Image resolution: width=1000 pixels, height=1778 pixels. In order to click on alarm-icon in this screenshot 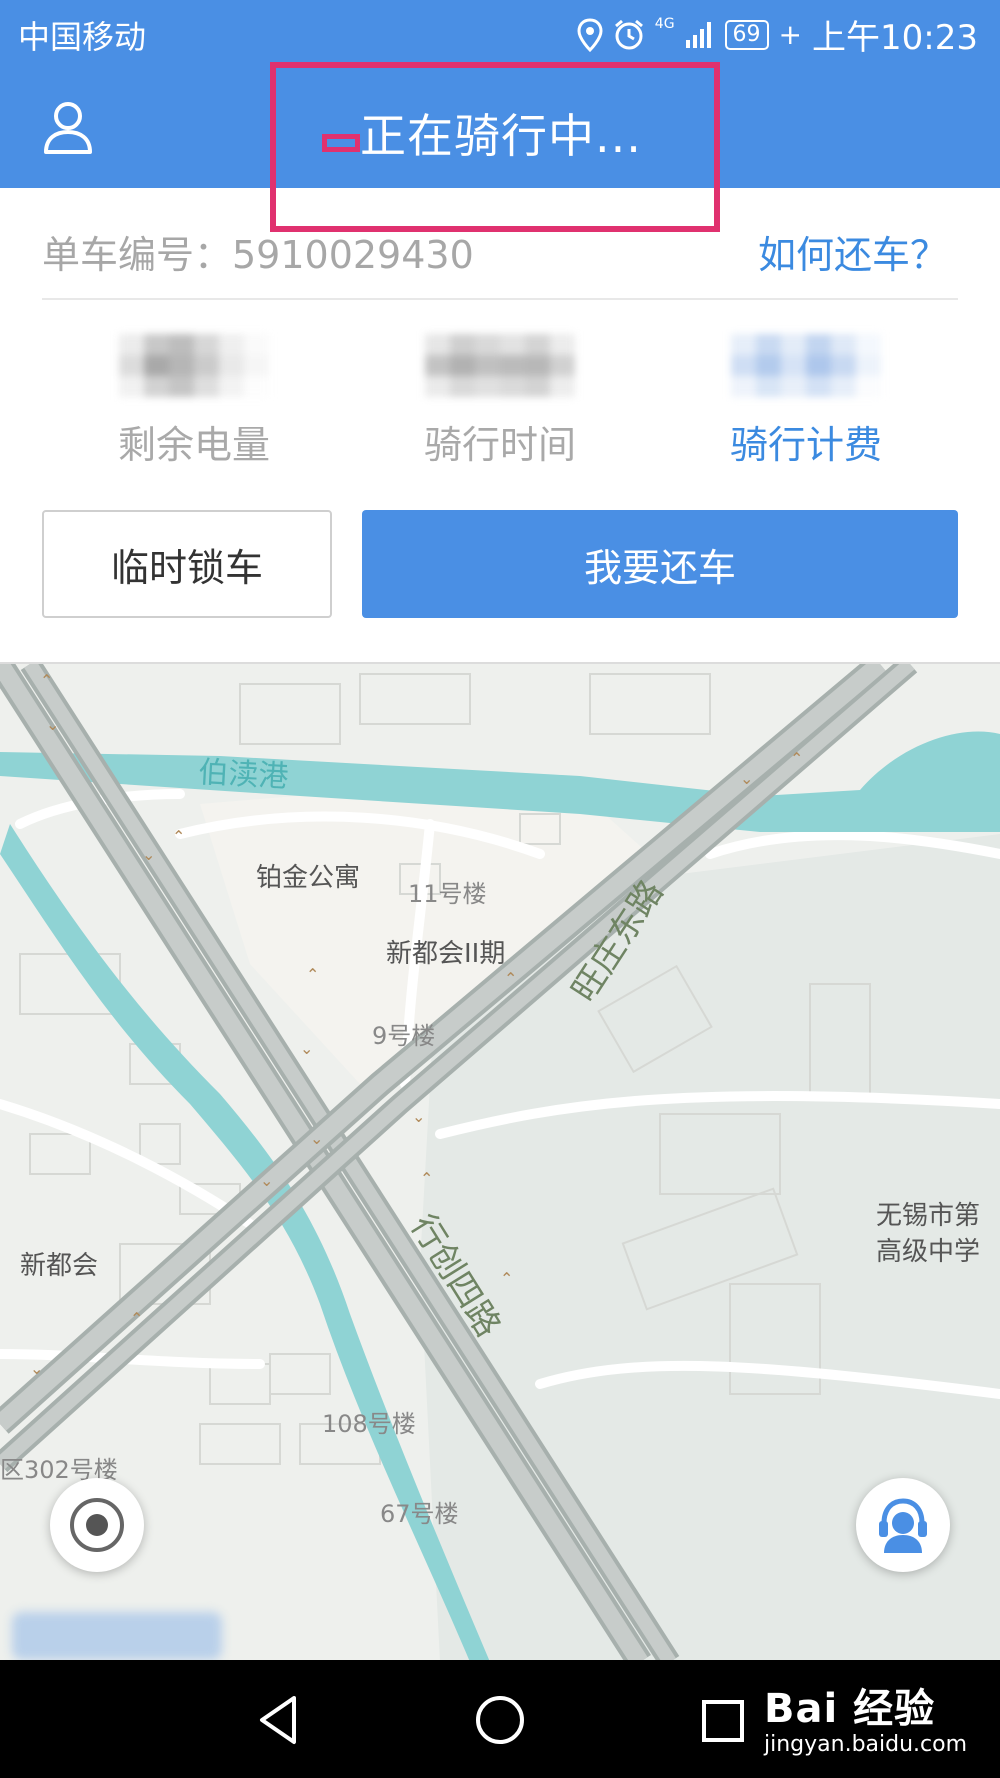, I will do `click(628, 34)`.